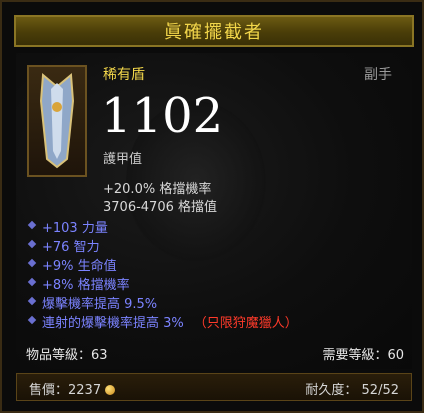  What do you see at coordinates (214, 387) in the screenshot?
I see `tooltip-footer: 售價：2237 耐久度： 52/52` at bounding box center [214, 387].